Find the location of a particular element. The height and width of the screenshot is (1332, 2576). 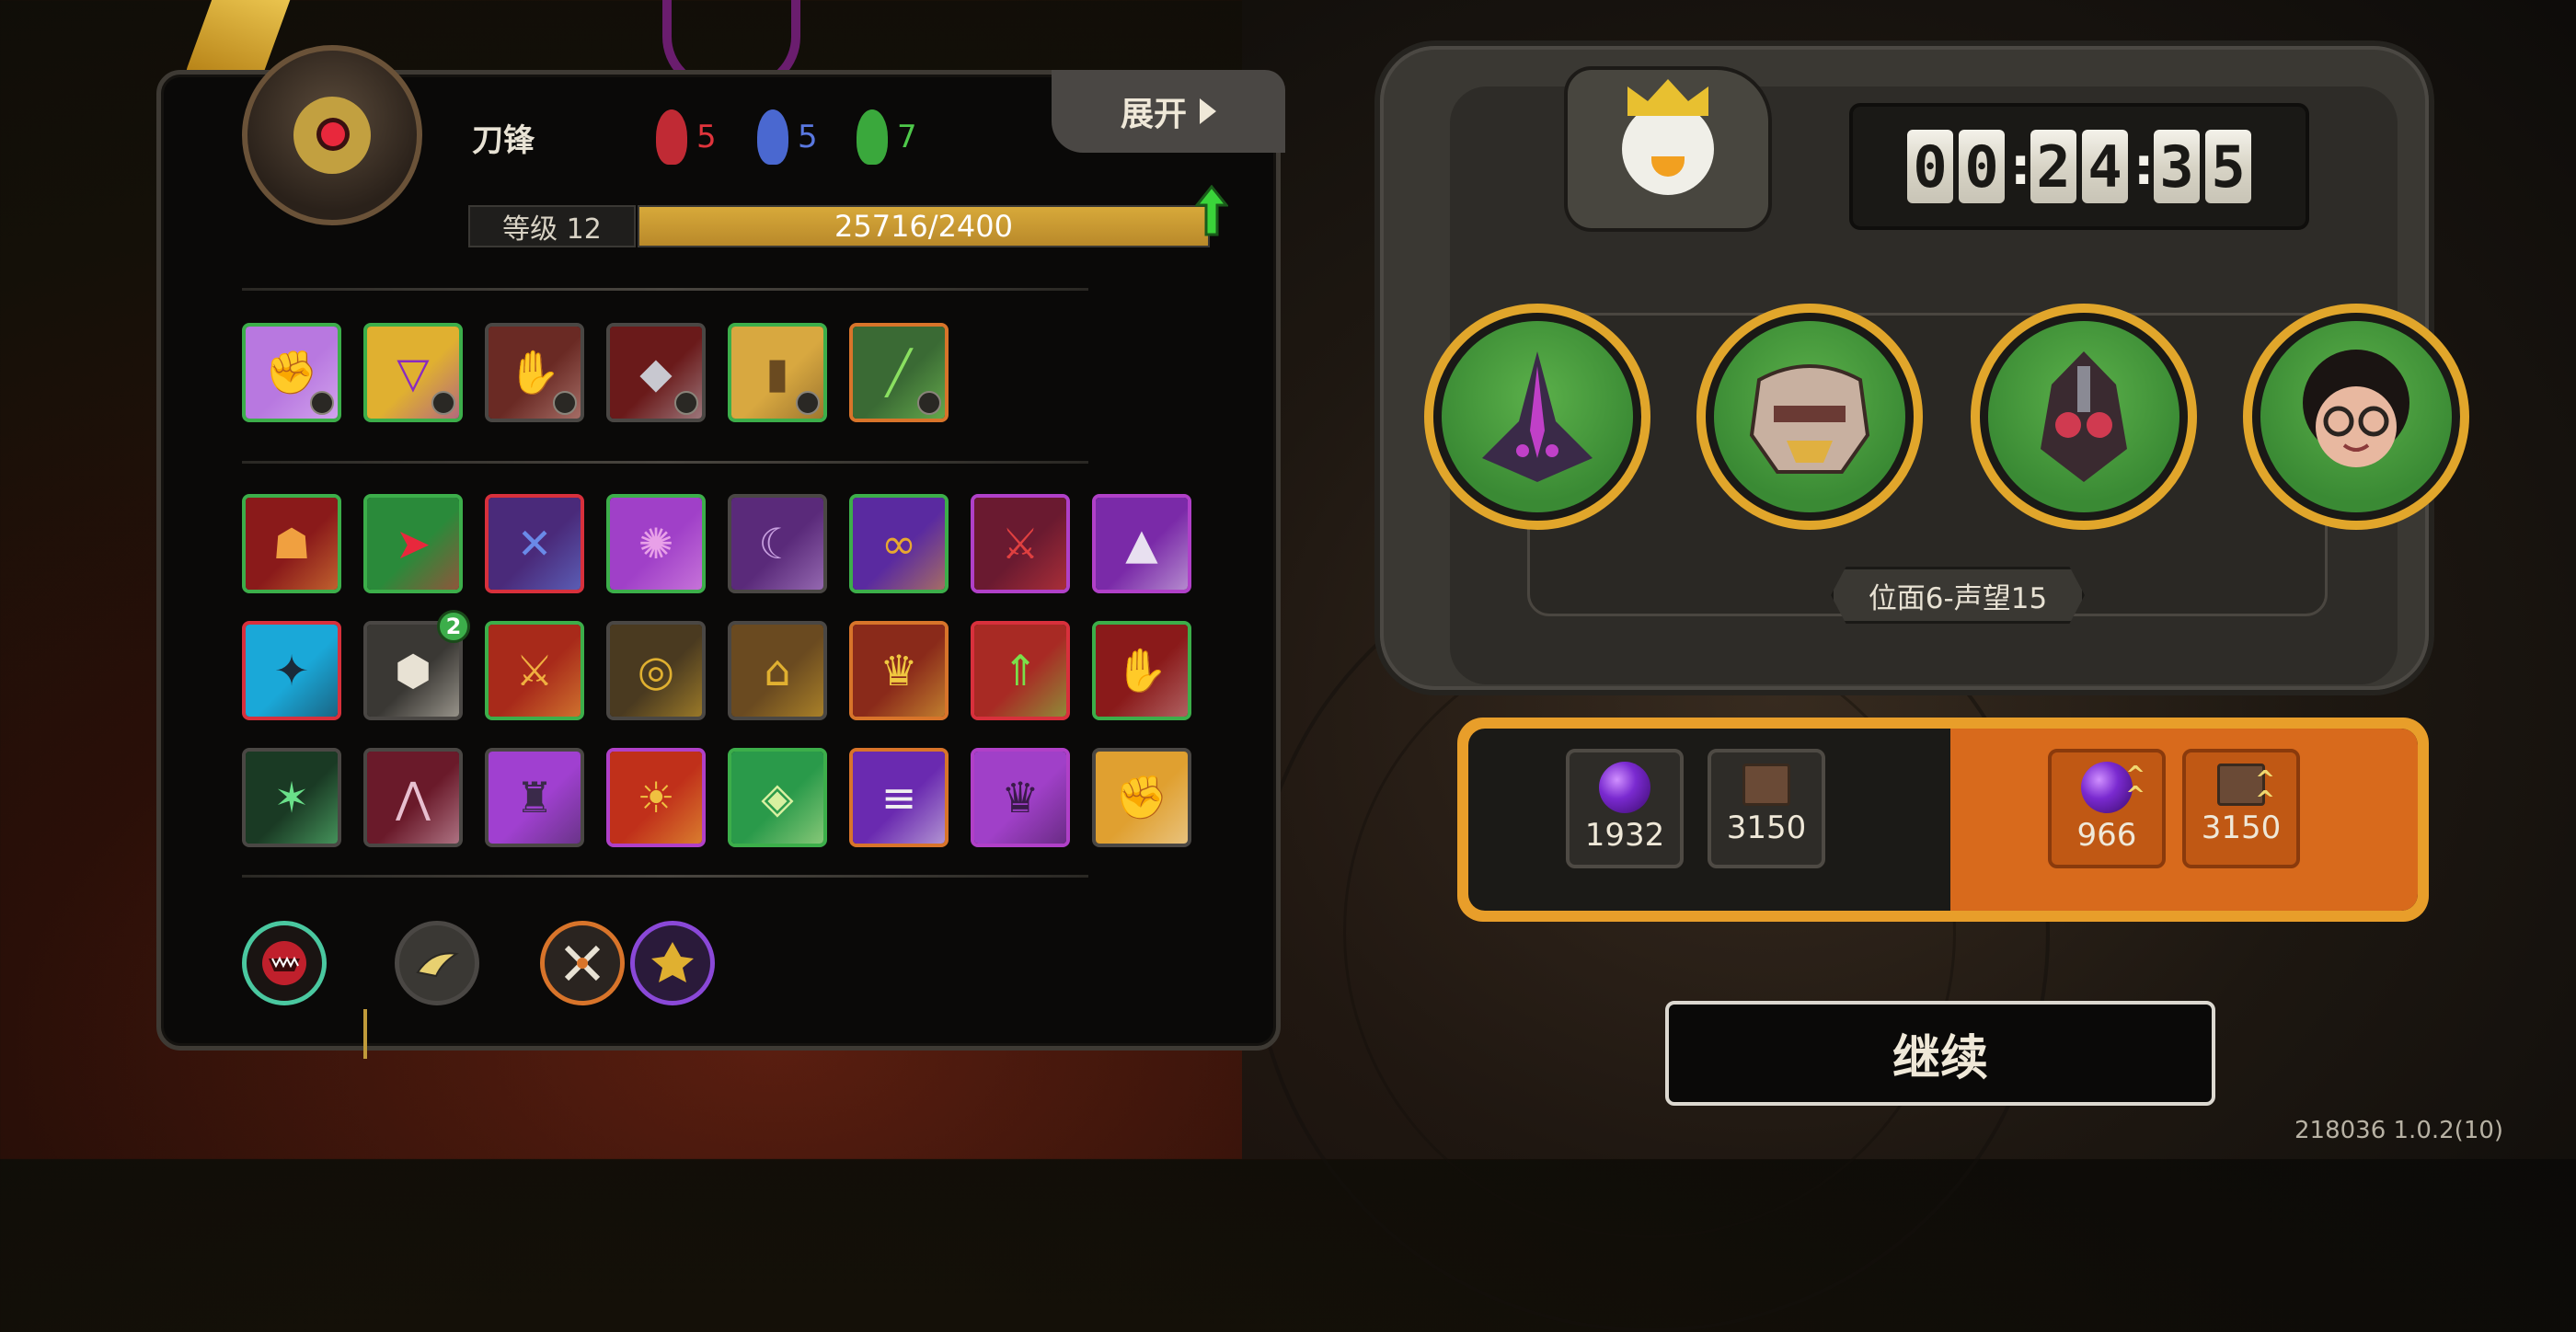

slot-glyph: ▲ is located at coordinates (1141, 543).